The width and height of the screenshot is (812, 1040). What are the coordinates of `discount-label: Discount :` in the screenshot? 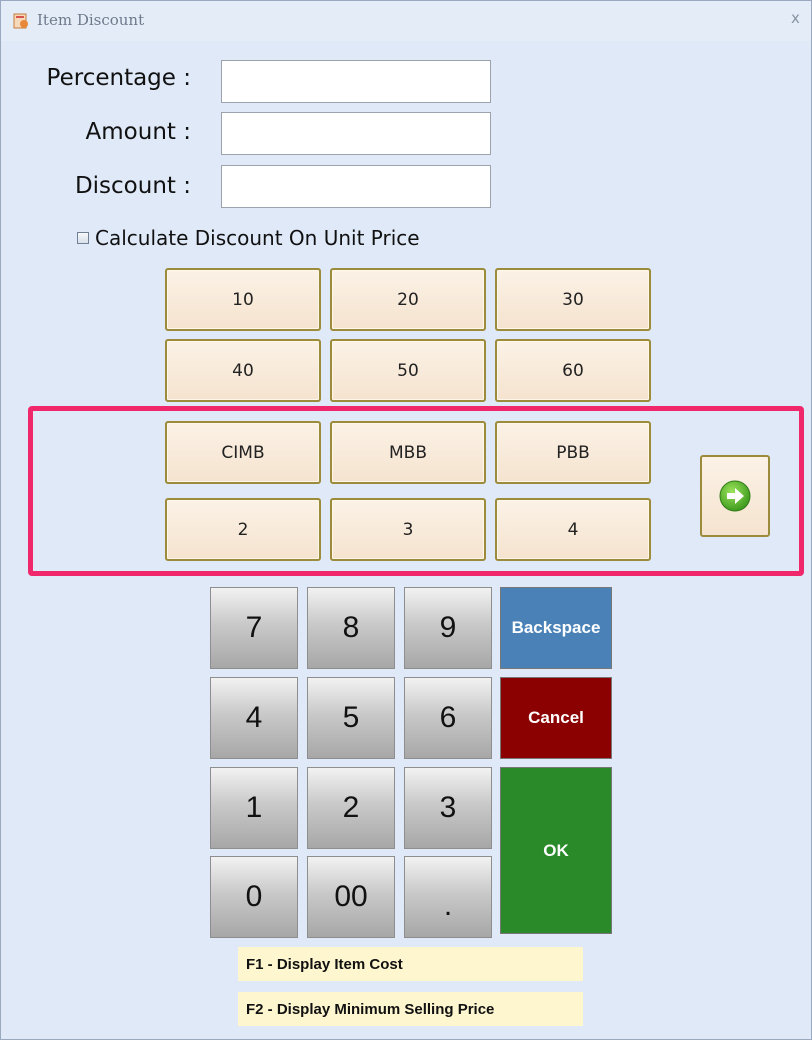 It's located at (132, 186).